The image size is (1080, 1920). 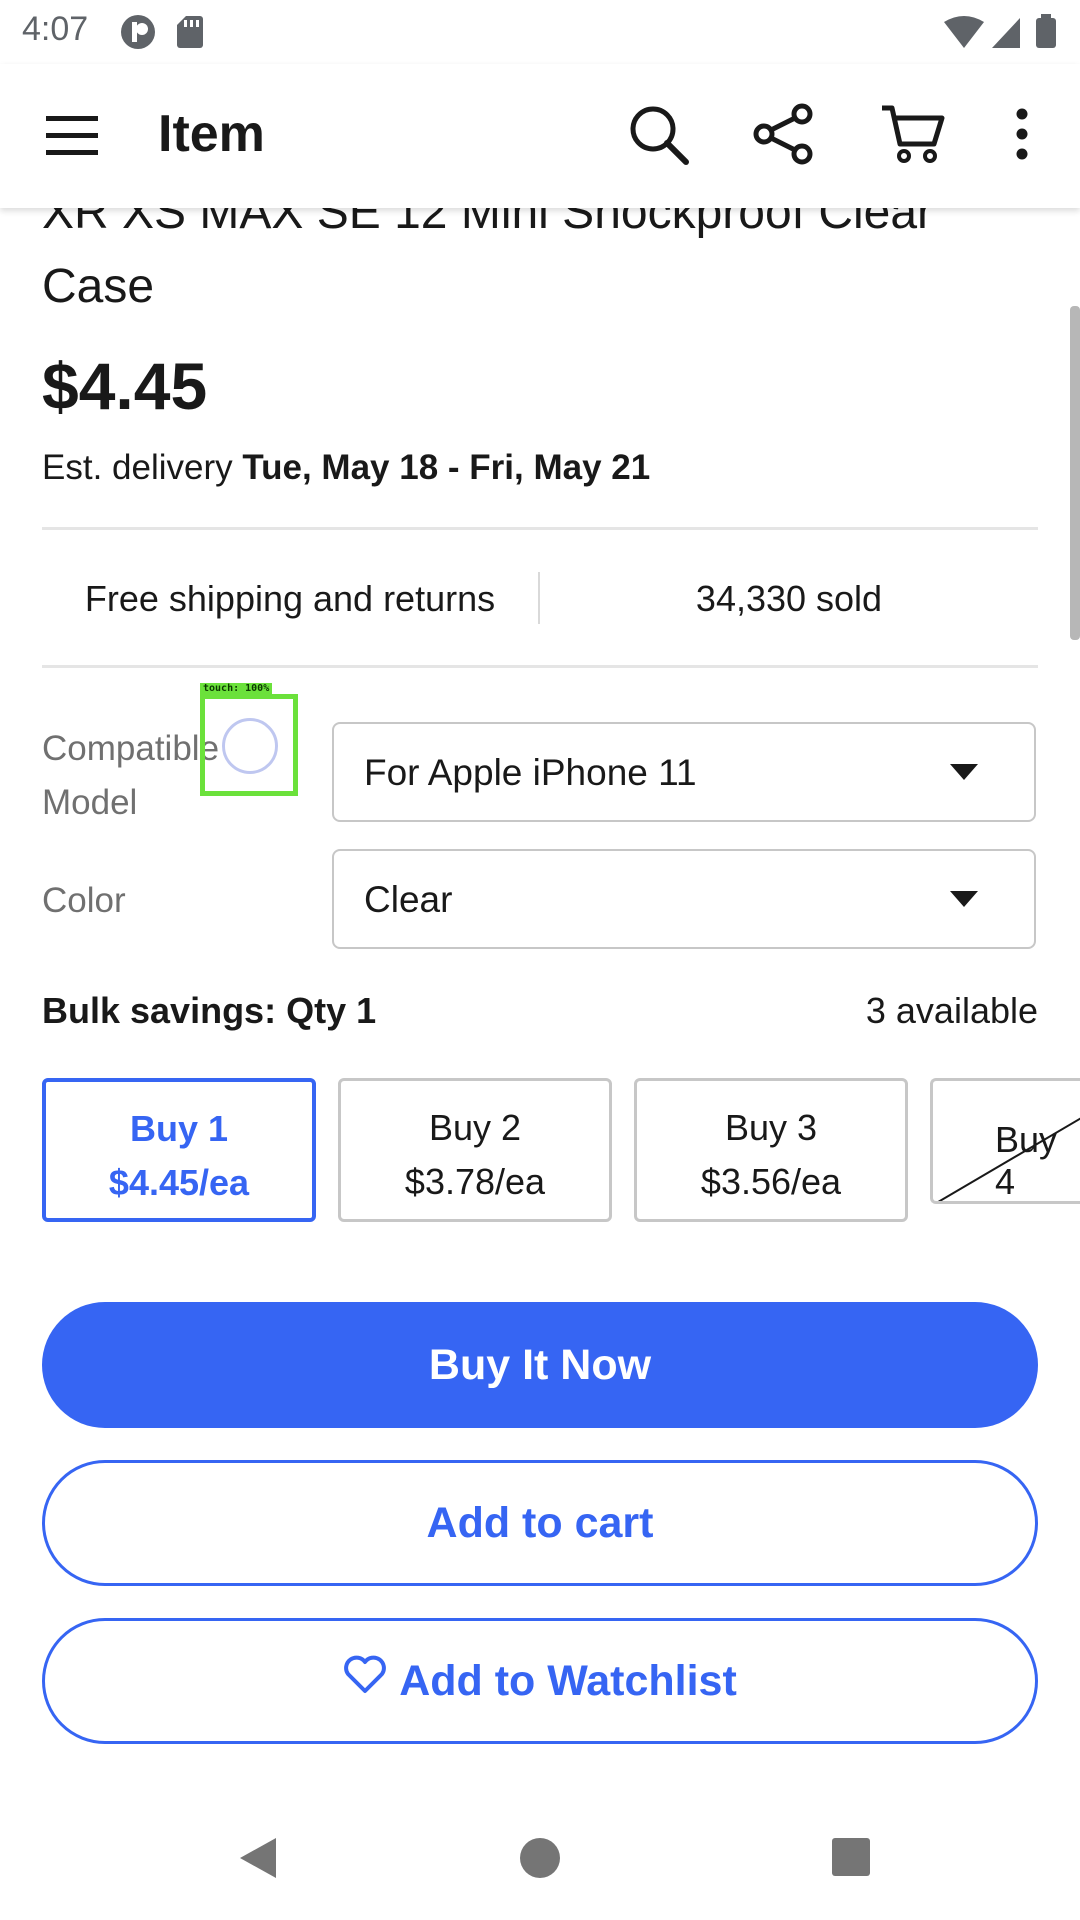 I want to click on search-button, so click(x=658, y=134).